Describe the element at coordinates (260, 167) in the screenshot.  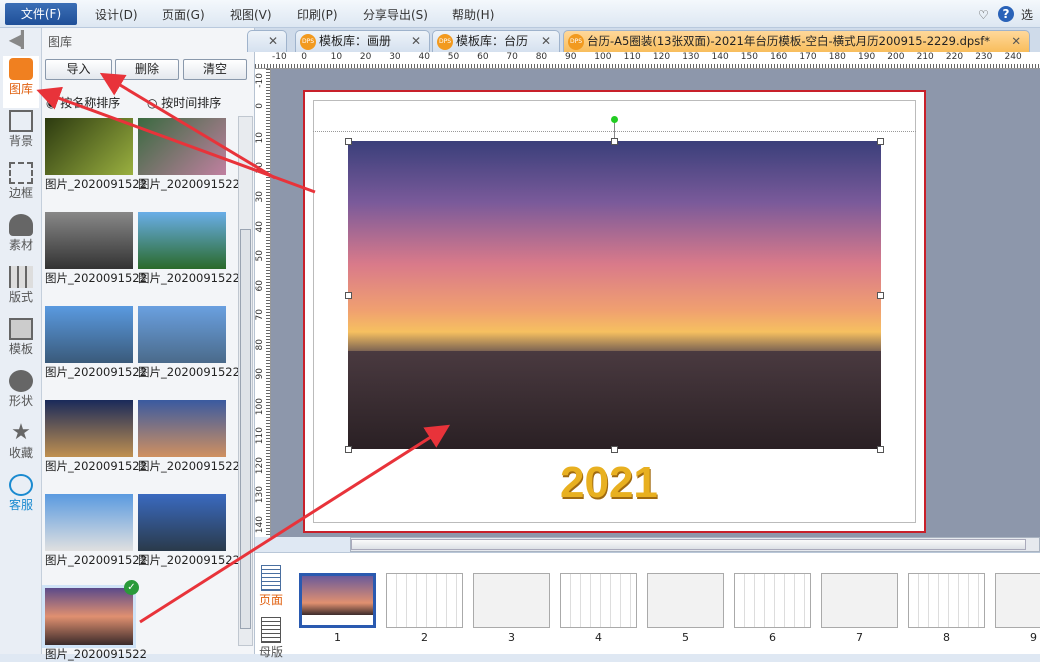
I see `ruler-tick-label: 20` at that location.